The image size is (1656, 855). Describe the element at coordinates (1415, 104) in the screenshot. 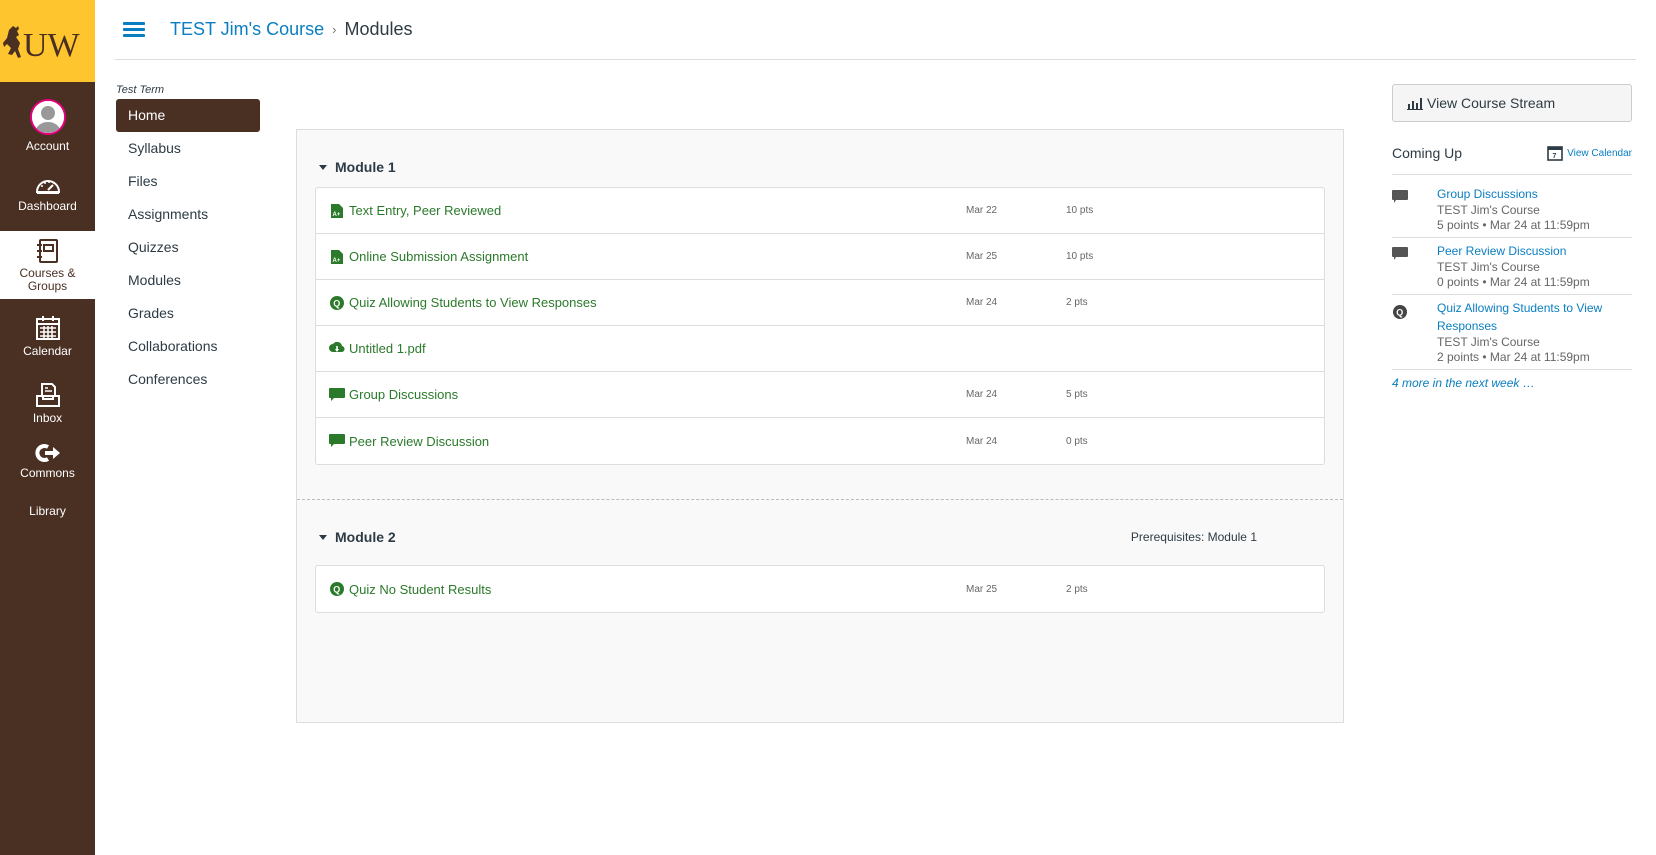

I see `bar-chart-icon` at that location.